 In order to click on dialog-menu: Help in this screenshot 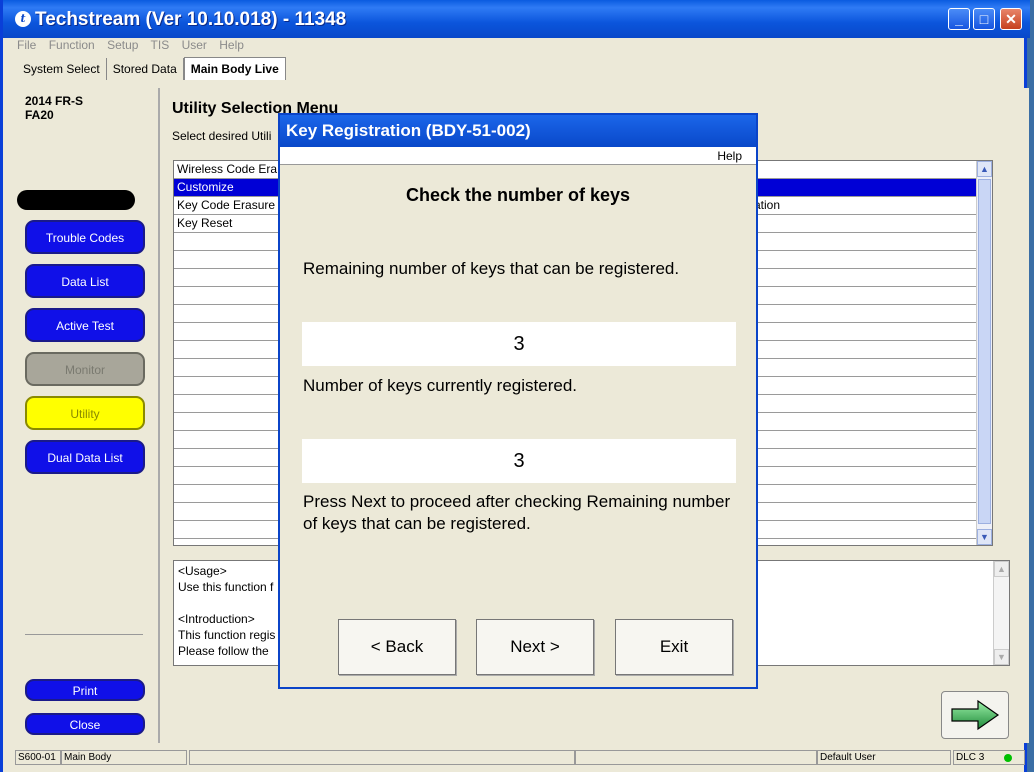, I will do `click(518, 156)`.